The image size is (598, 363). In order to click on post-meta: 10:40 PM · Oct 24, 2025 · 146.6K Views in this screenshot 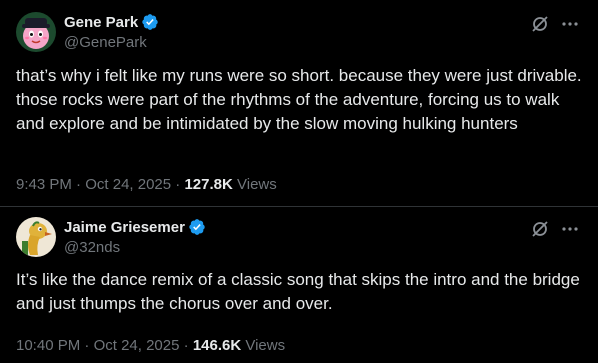, I will do `click(150, 345)`.